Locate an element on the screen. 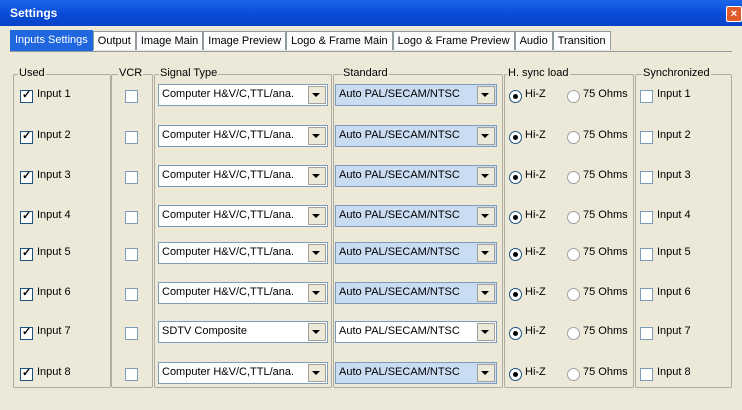  synchronized-label: Input 7 is located at coordinates (674, 331).